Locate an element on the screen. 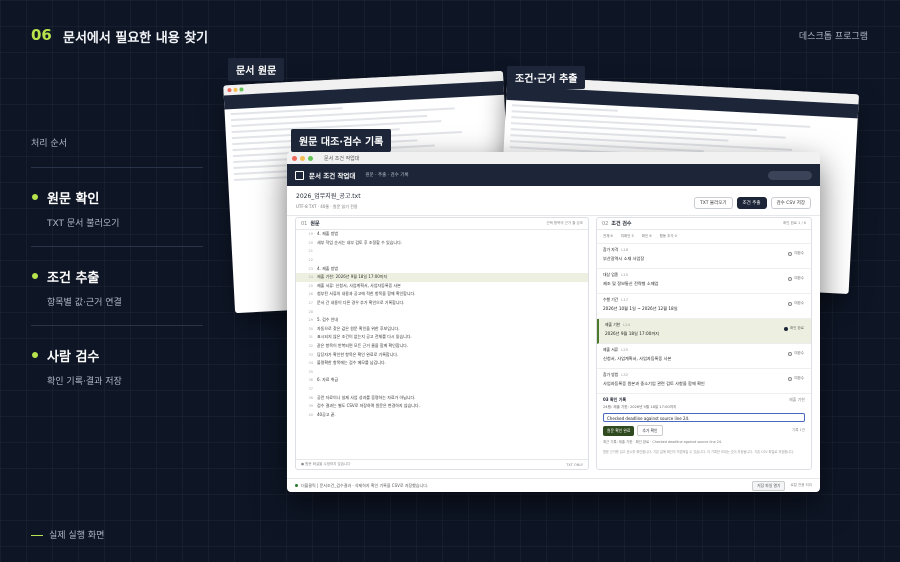  line-text: 공란 자료이나 실제 사업 성과를 증명하는 자료가 아닙니다. is located at coordinates (366, 397).